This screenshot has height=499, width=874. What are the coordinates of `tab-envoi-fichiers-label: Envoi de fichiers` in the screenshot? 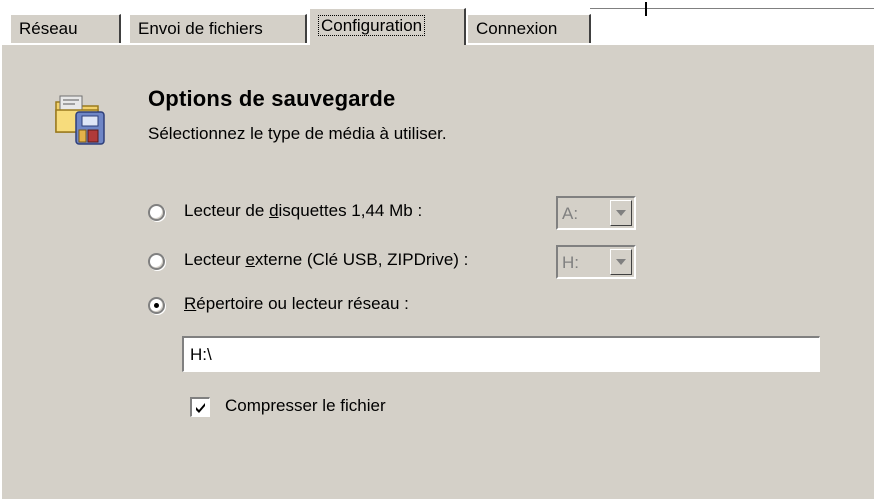 It's located at (200, 28).